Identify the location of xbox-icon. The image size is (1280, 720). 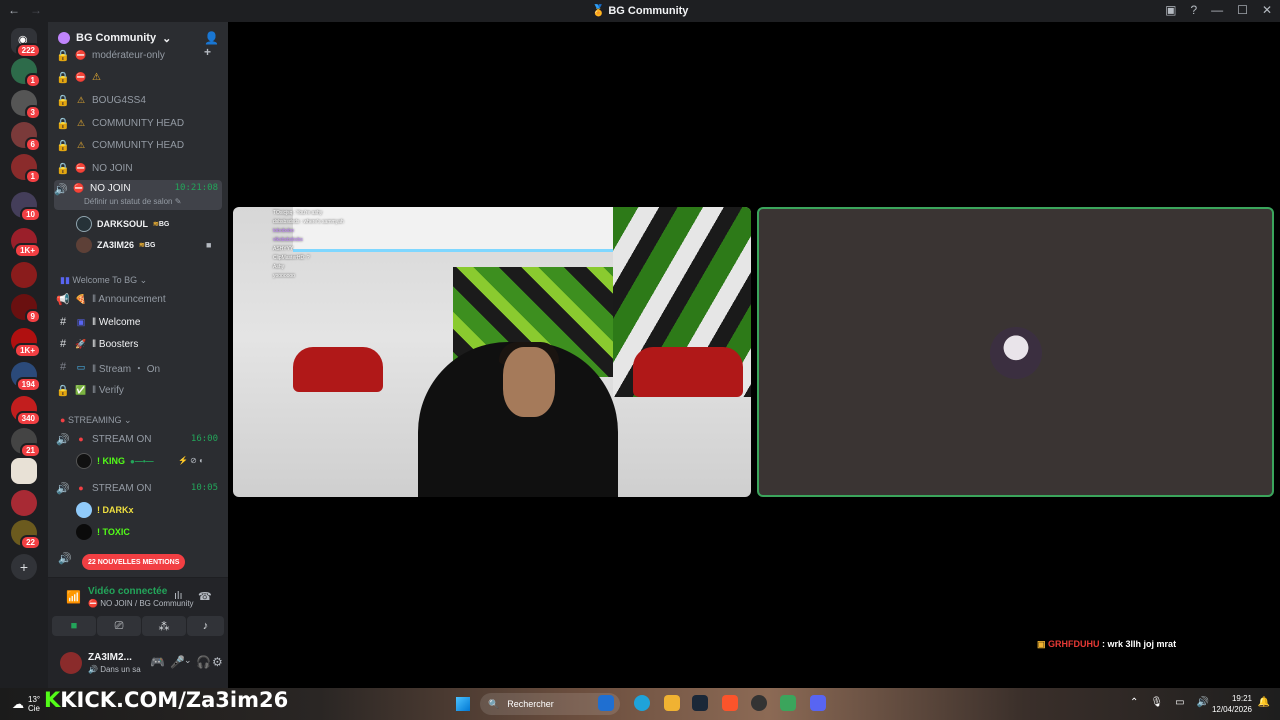
(788, 703).